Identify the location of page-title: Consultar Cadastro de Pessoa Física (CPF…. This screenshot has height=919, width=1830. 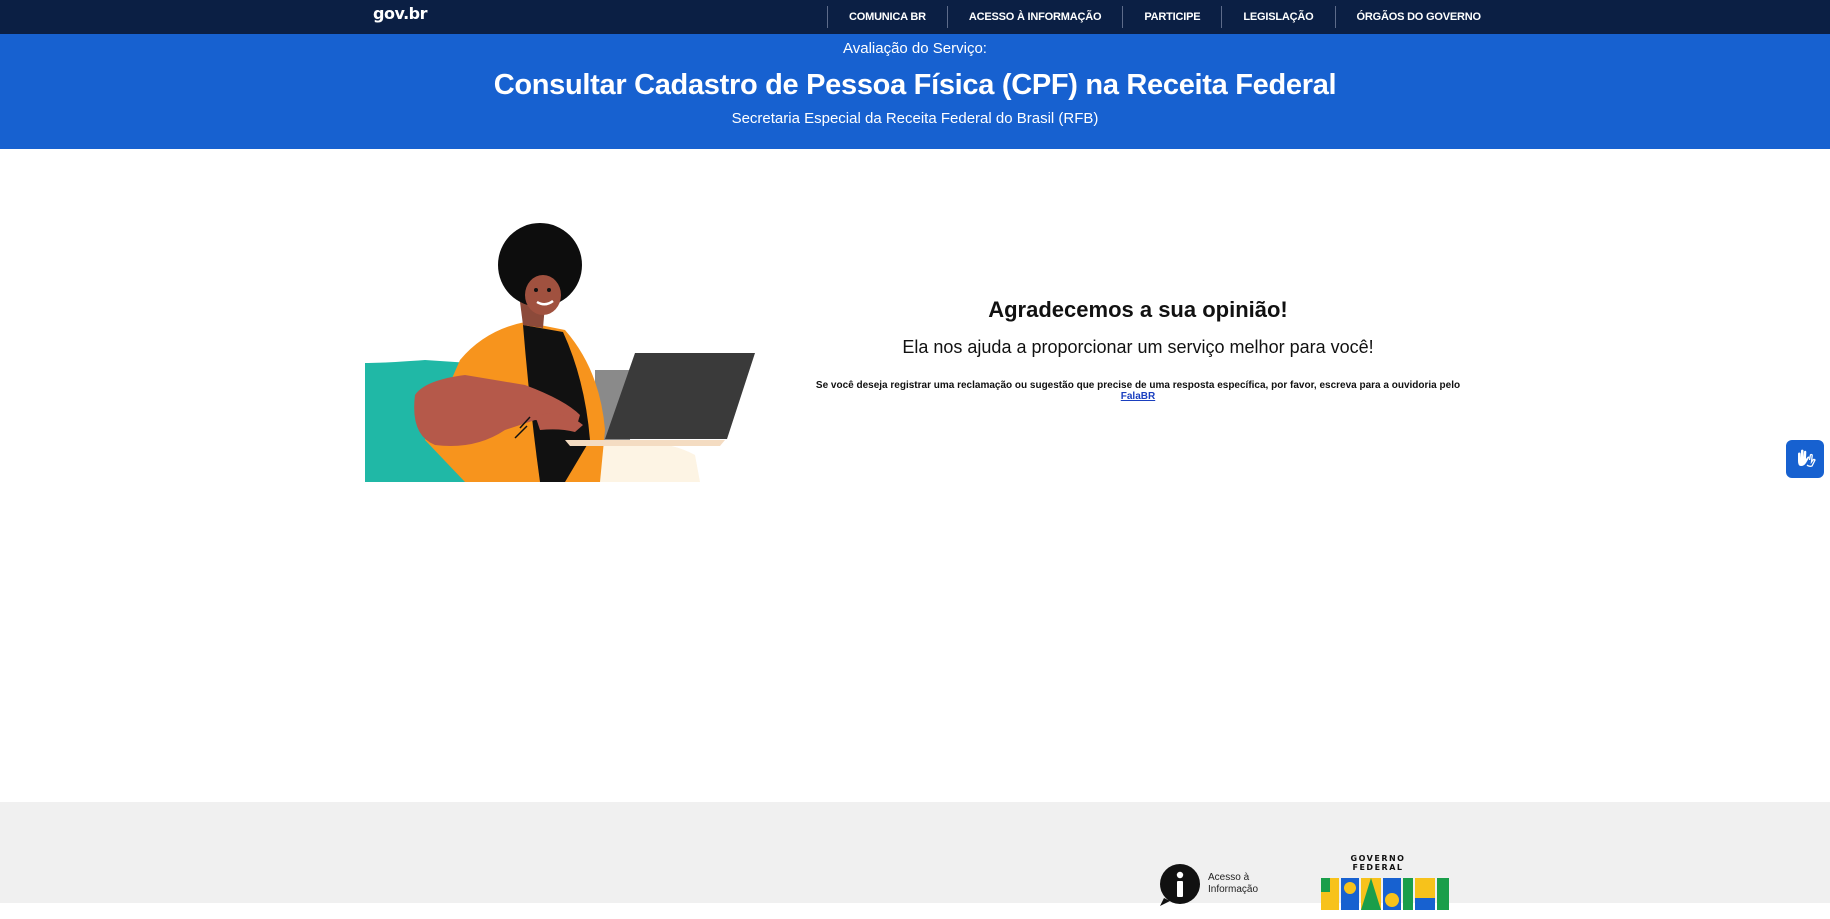
(915, 85).